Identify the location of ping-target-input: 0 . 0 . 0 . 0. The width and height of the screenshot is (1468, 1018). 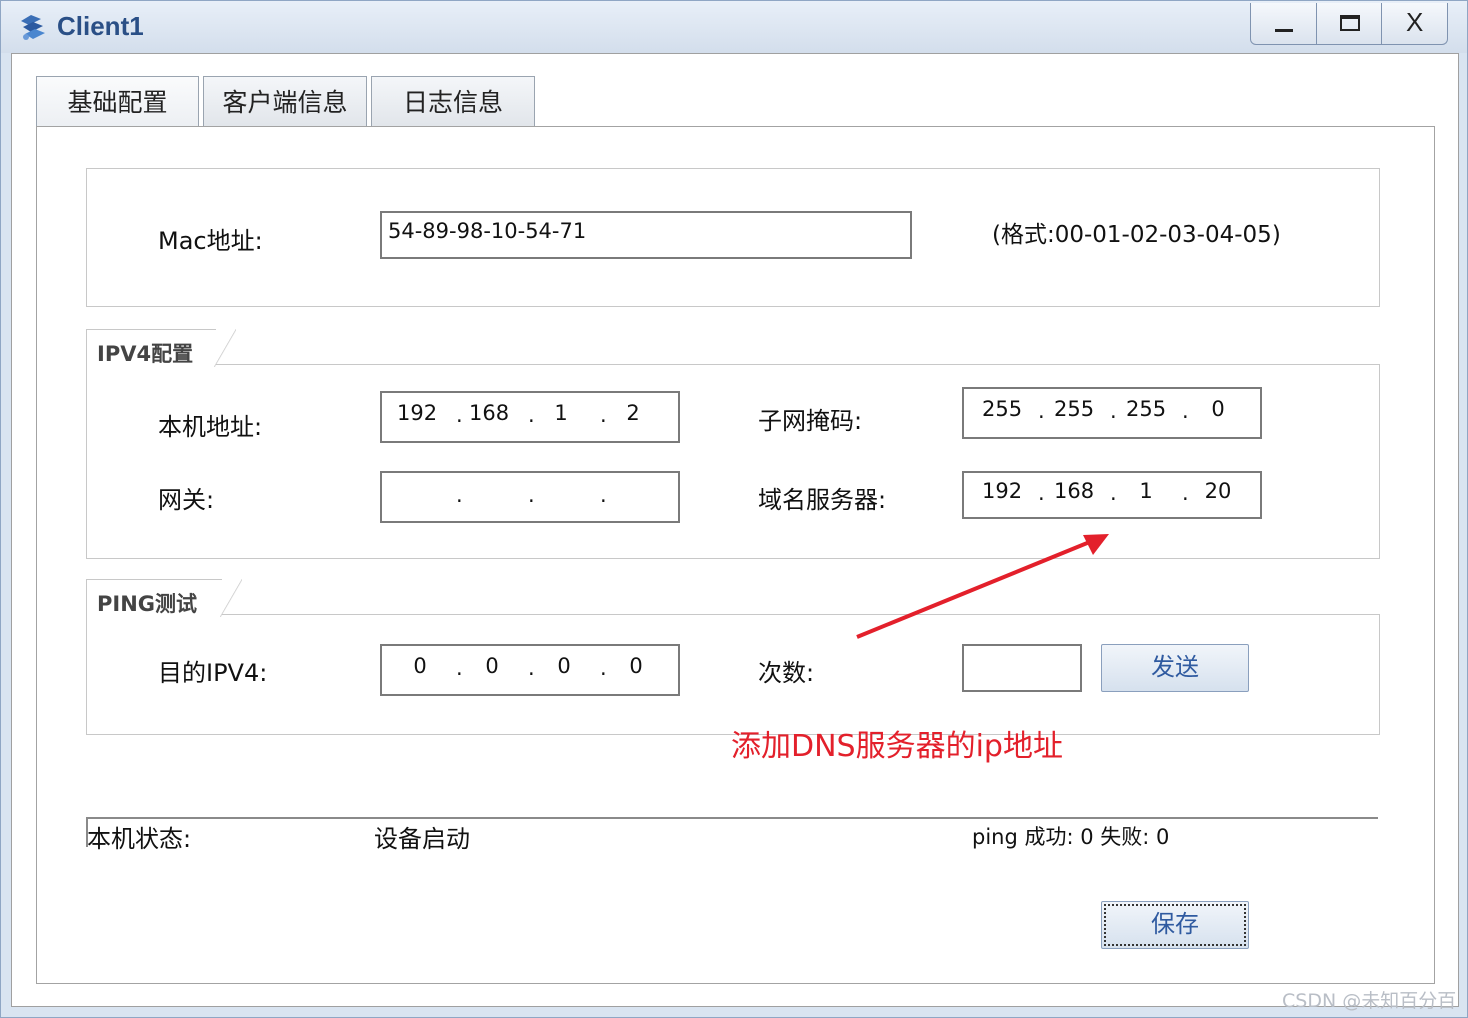
(530, 670).